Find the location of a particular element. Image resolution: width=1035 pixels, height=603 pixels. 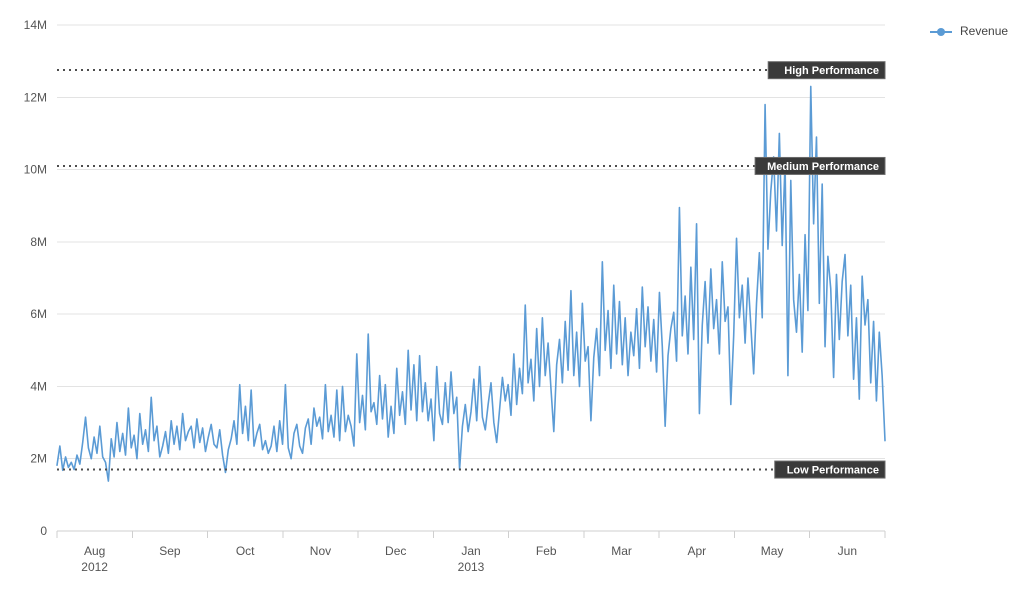

x-axis-tick-label: Aug is located at coordinates (94, 551).